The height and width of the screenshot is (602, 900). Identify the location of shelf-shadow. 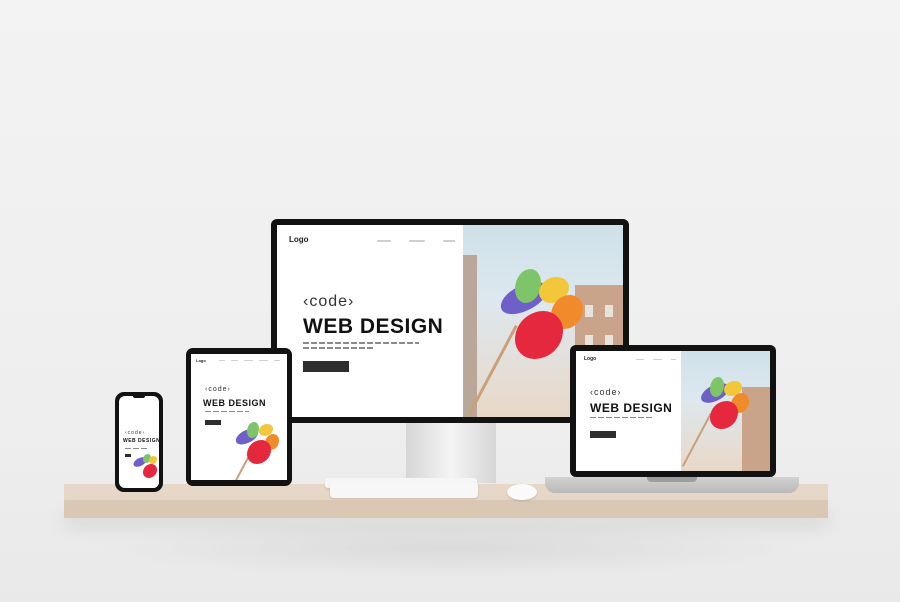
(450, 548).